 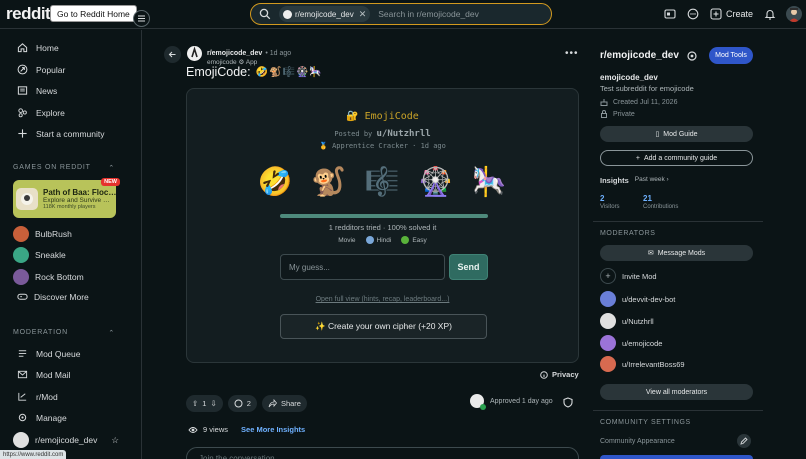 What do you see at coordinates (661, 206) in the screenshot?
I see `contributions-label: Contributions` at bounding box center [661, 206].